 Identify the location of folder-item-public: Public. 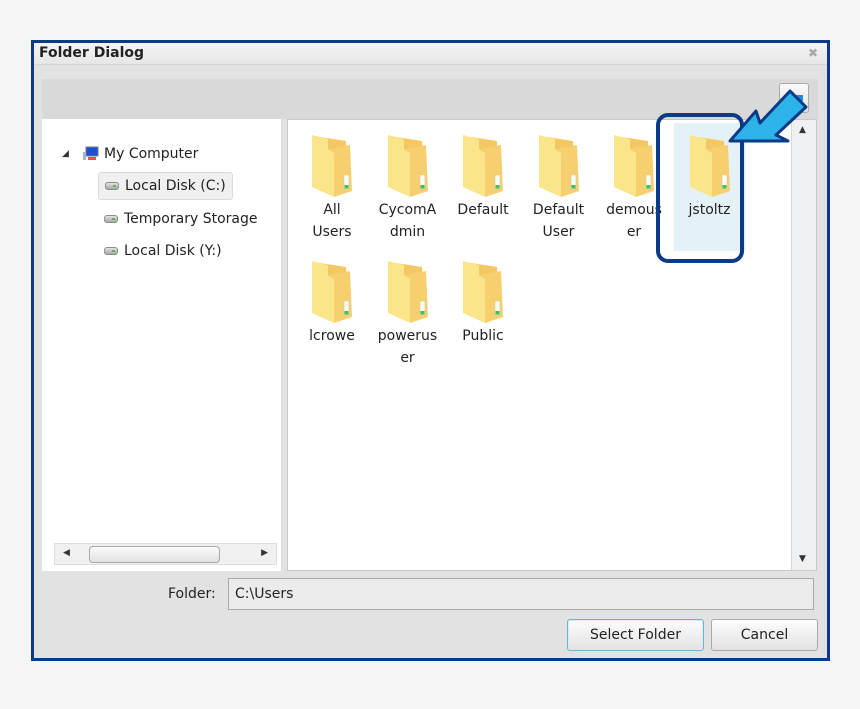
(483, 298).